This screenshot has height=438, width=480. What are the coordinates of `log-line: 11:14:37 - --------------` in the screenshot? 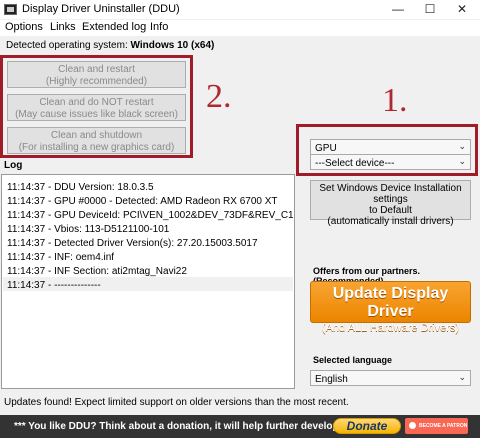 It's located at (54, 285).